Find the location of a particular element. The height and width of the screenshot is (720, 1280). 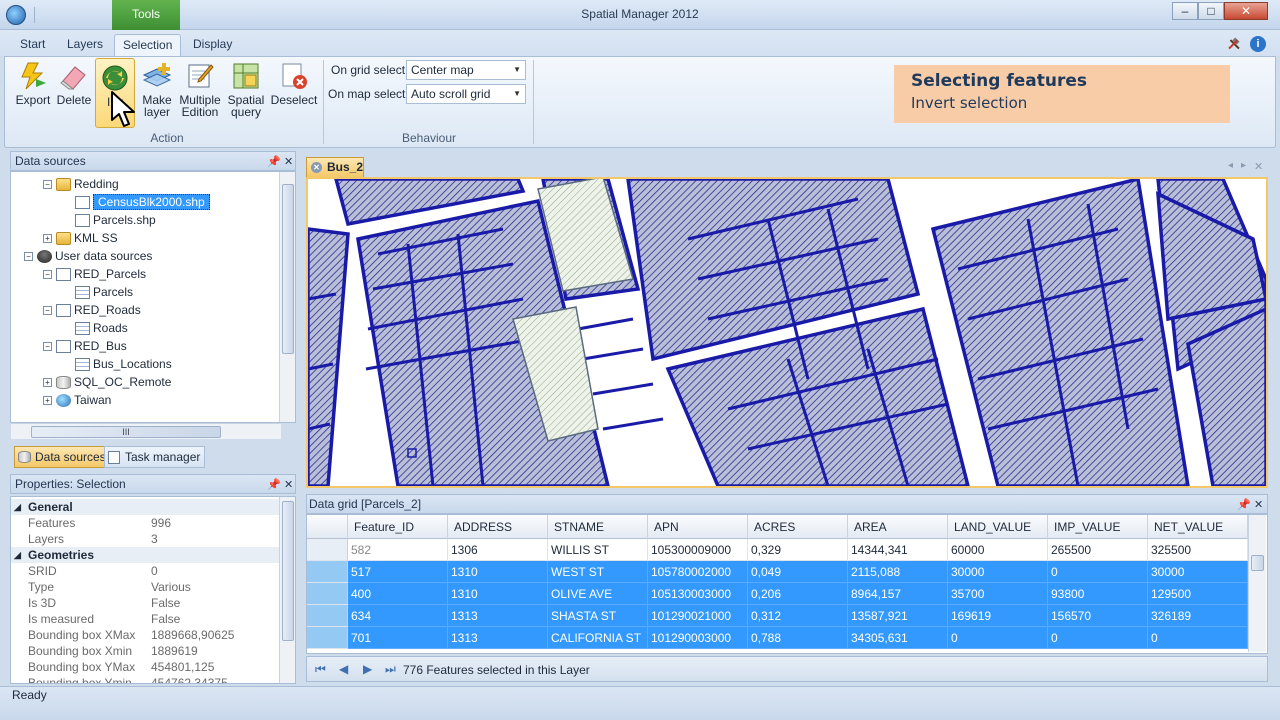

property-row: Bounding box Ymin 454762,34375 is located at coordinates (146, 679).